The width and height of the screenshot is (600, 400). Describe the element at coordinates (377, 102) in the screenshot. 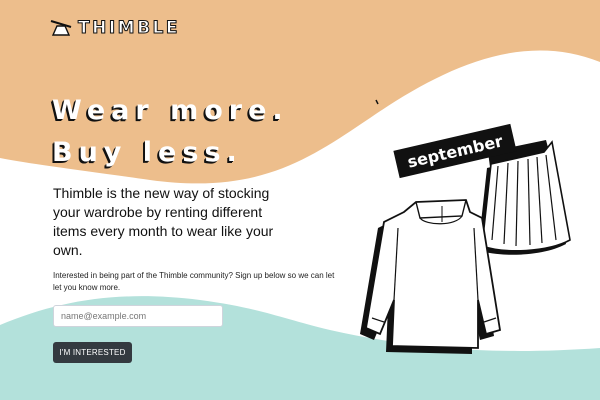

I see `tick-mark` at that location.